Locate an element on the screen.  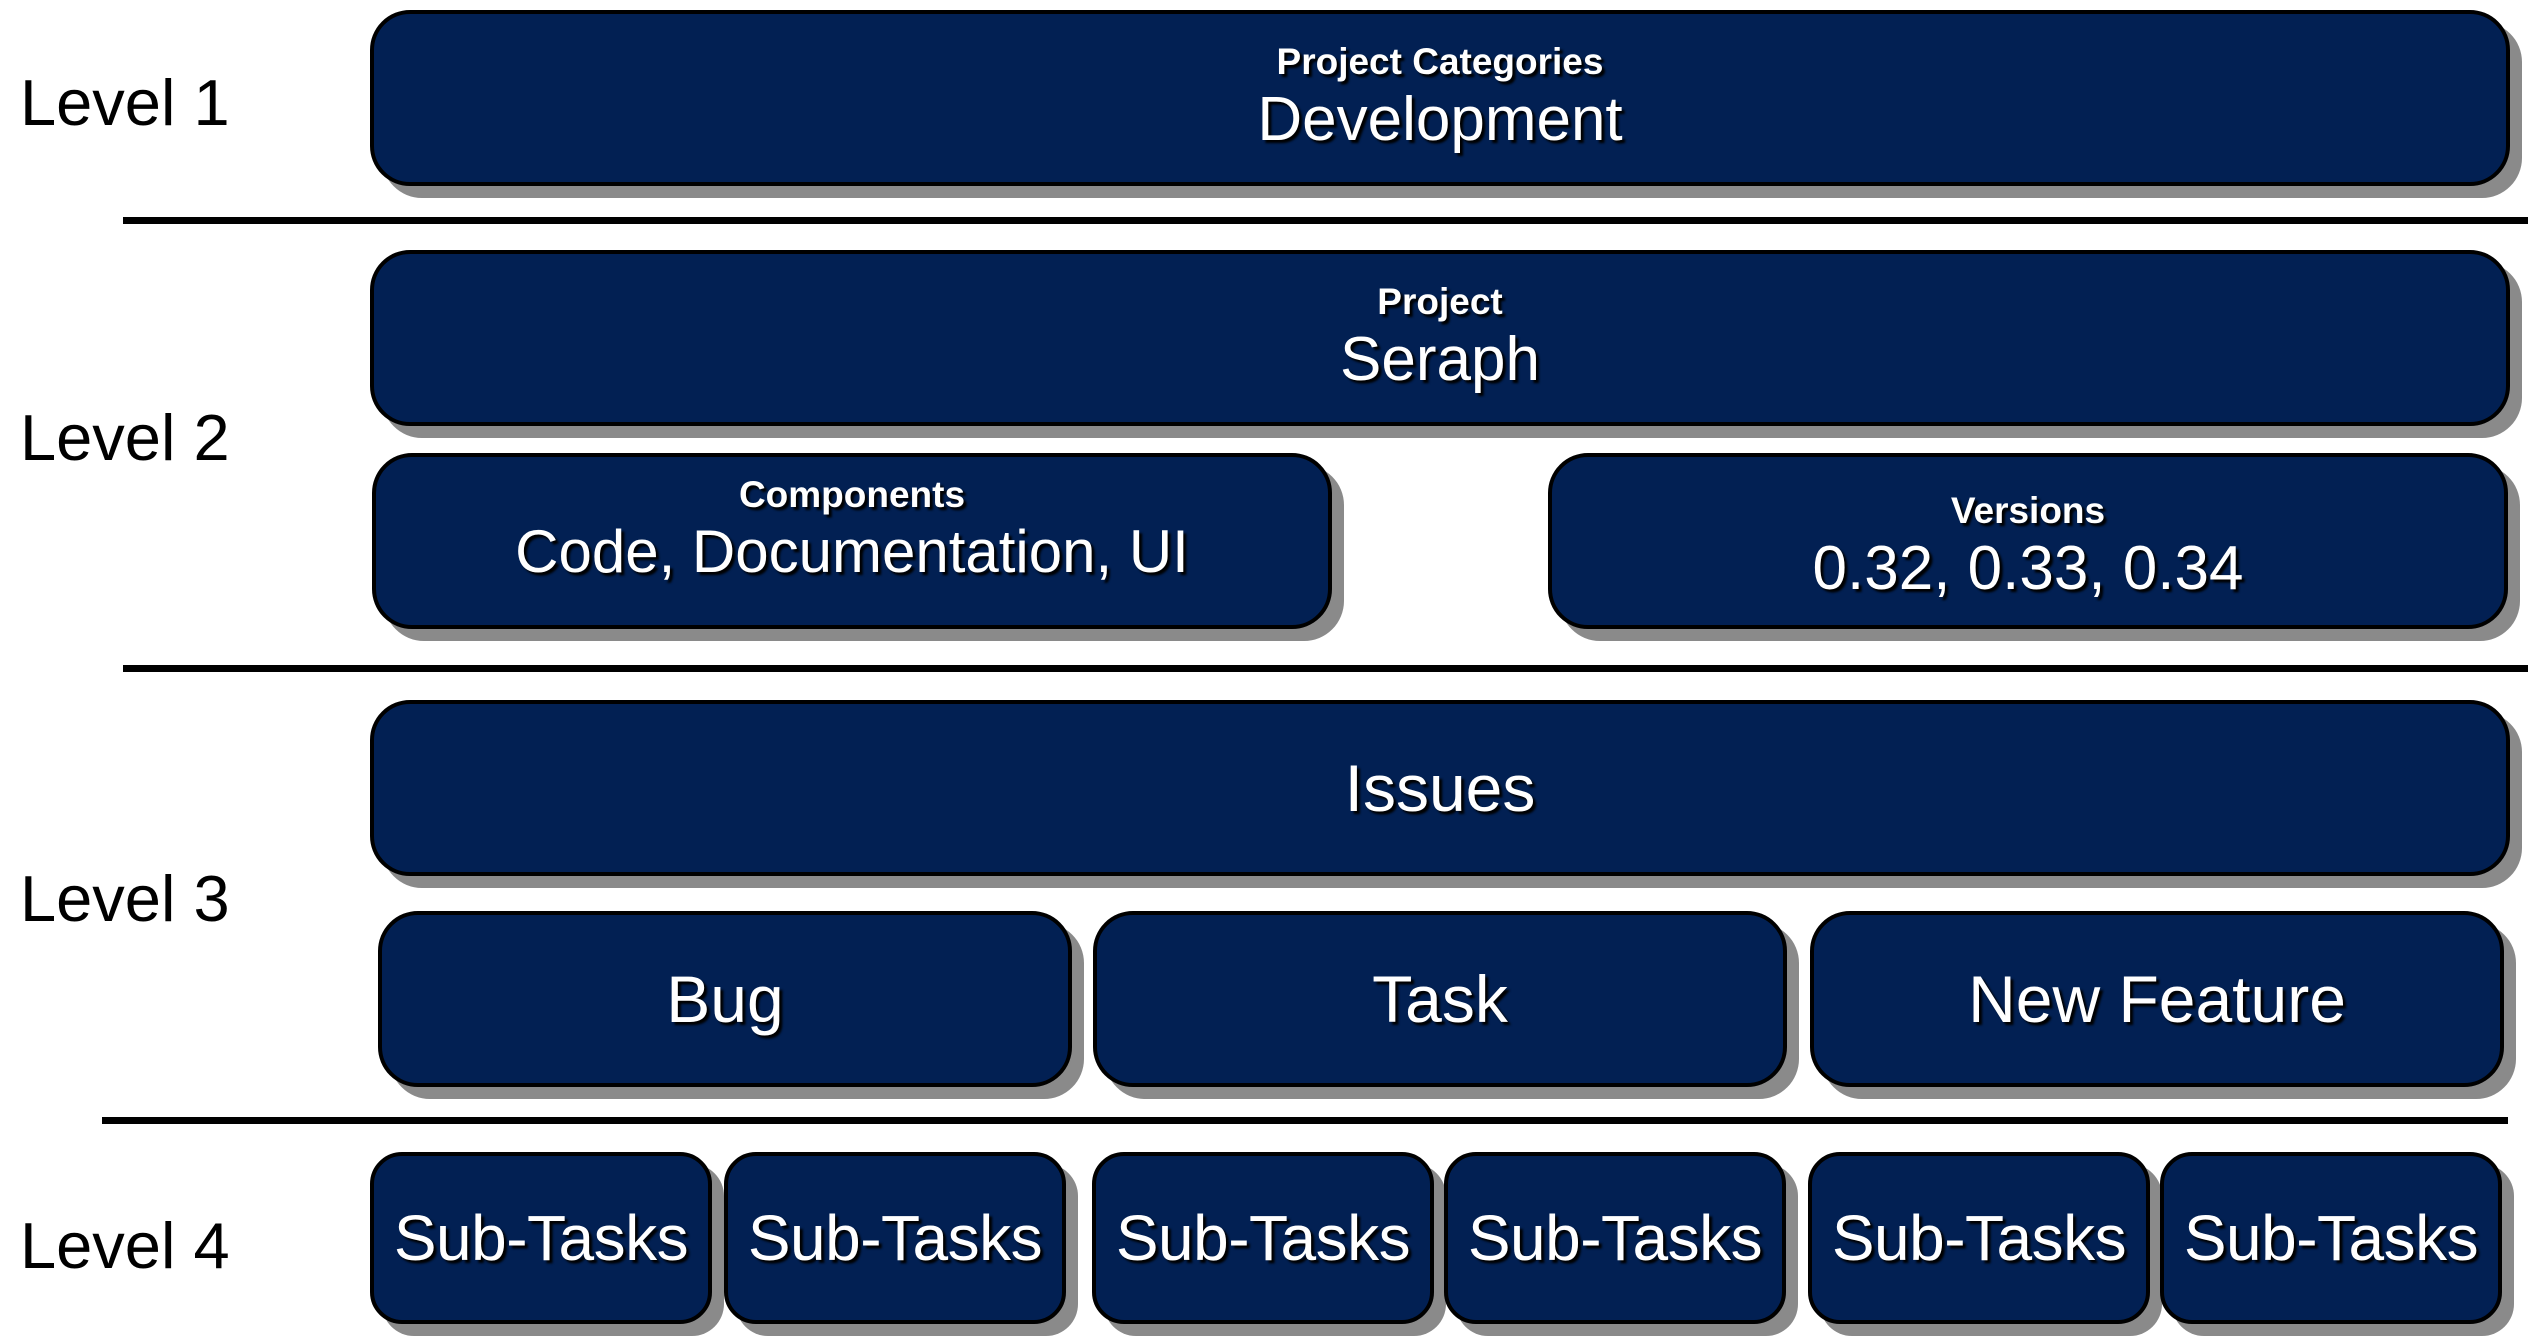
project-categories-value: Development is located at coordinates (1440, 119).